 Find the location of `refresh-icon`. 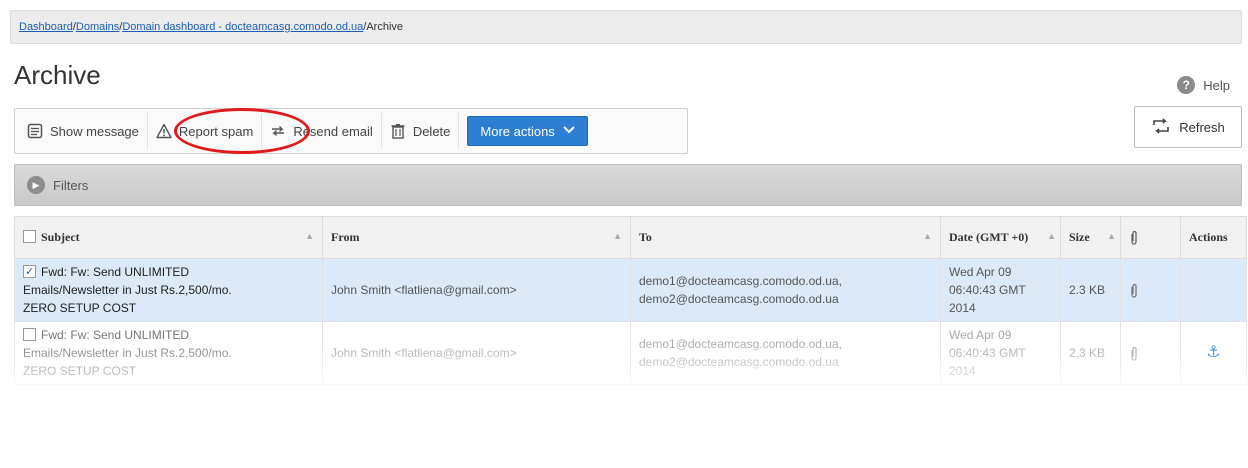

refresh-icon is located at coordinates (1161, 127).